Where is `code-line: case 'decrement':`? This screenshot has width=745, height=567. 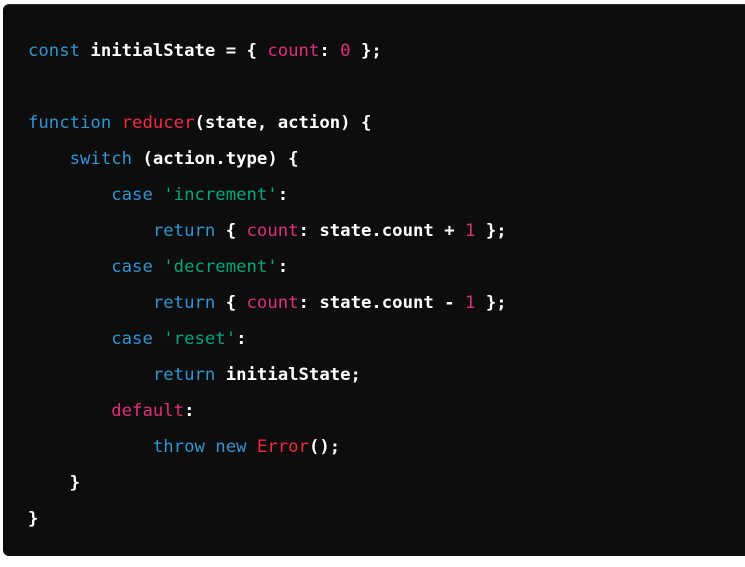
code-line: case 'decrement': is located at coordinates (267, 267).